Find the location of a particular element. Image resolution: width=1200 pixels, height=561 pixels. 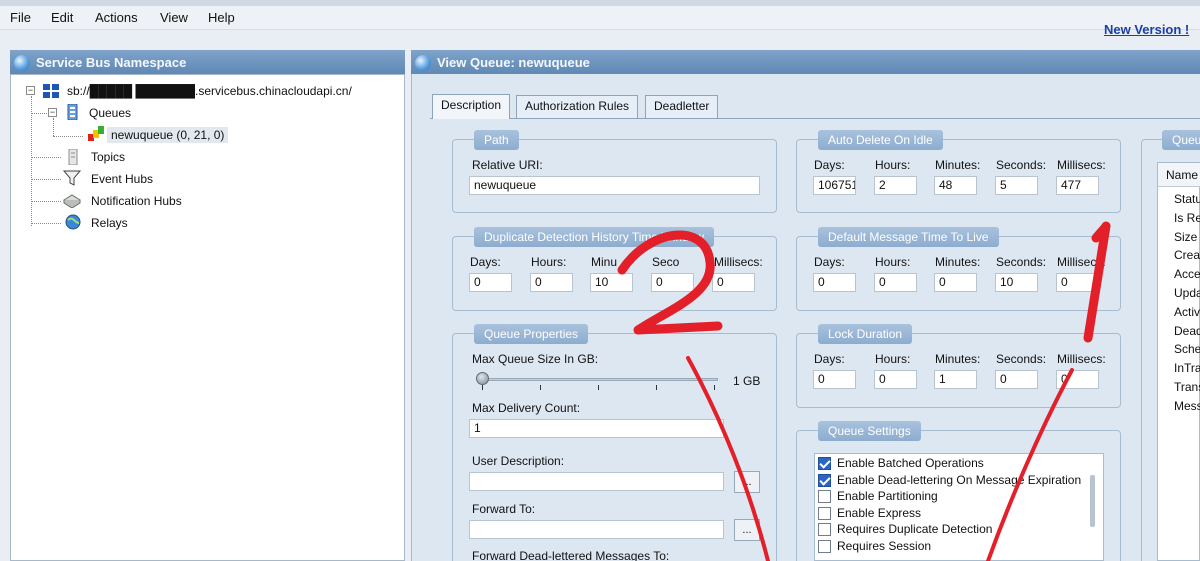

ad-millisecs-input: 477 is located at coordinates (1077, 185).